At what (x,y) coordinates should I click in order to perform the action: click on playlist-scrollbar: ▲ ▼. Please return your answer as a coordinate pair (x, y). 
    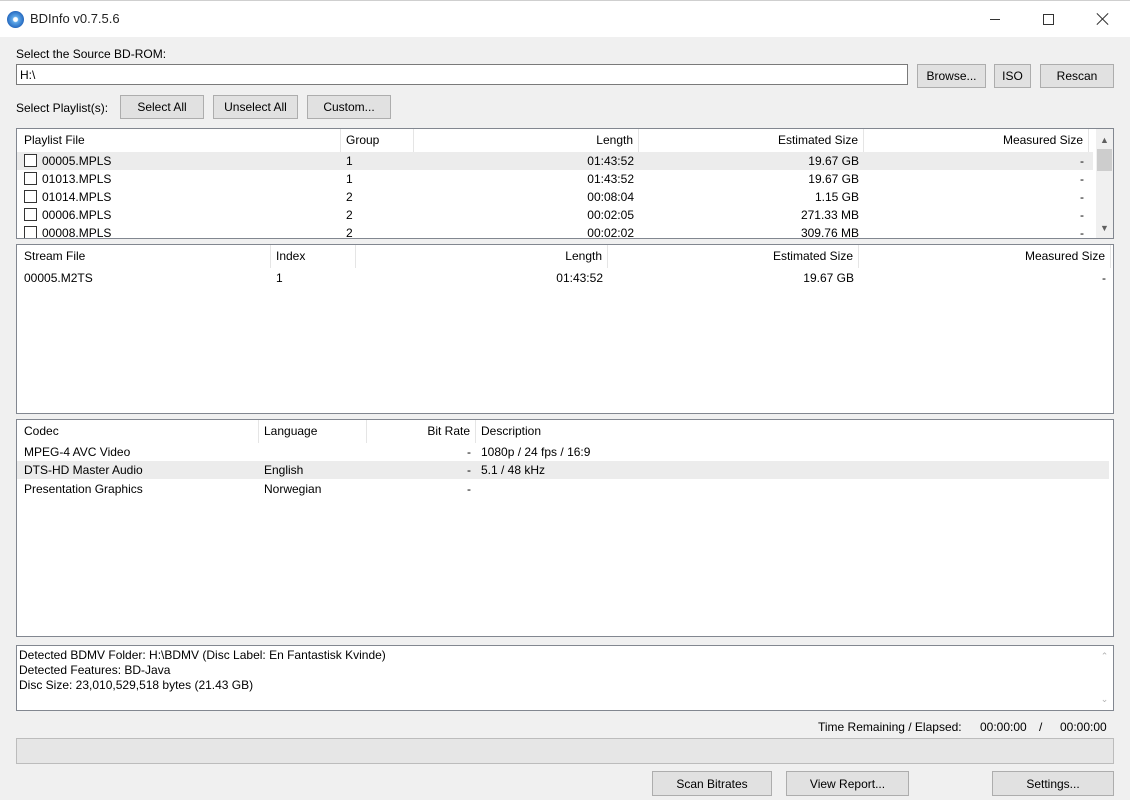
    Looking at the image, I should click on (1104, 183).